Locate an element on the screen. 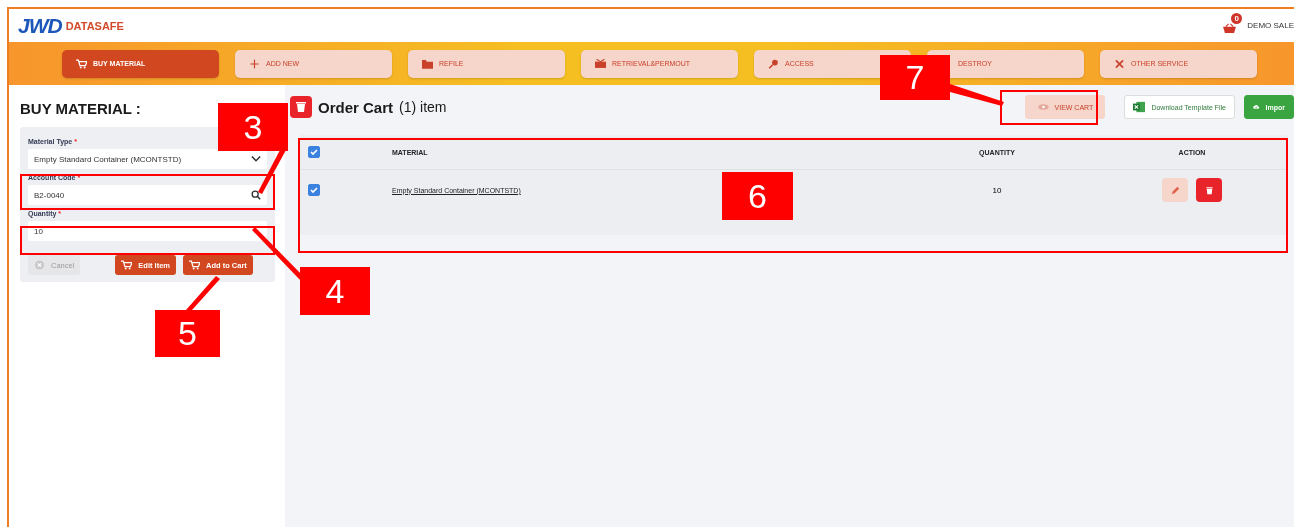 The height and width of the screenshot is (527, 1294). logo-mark: JWD is located at coordinates (40, 25).